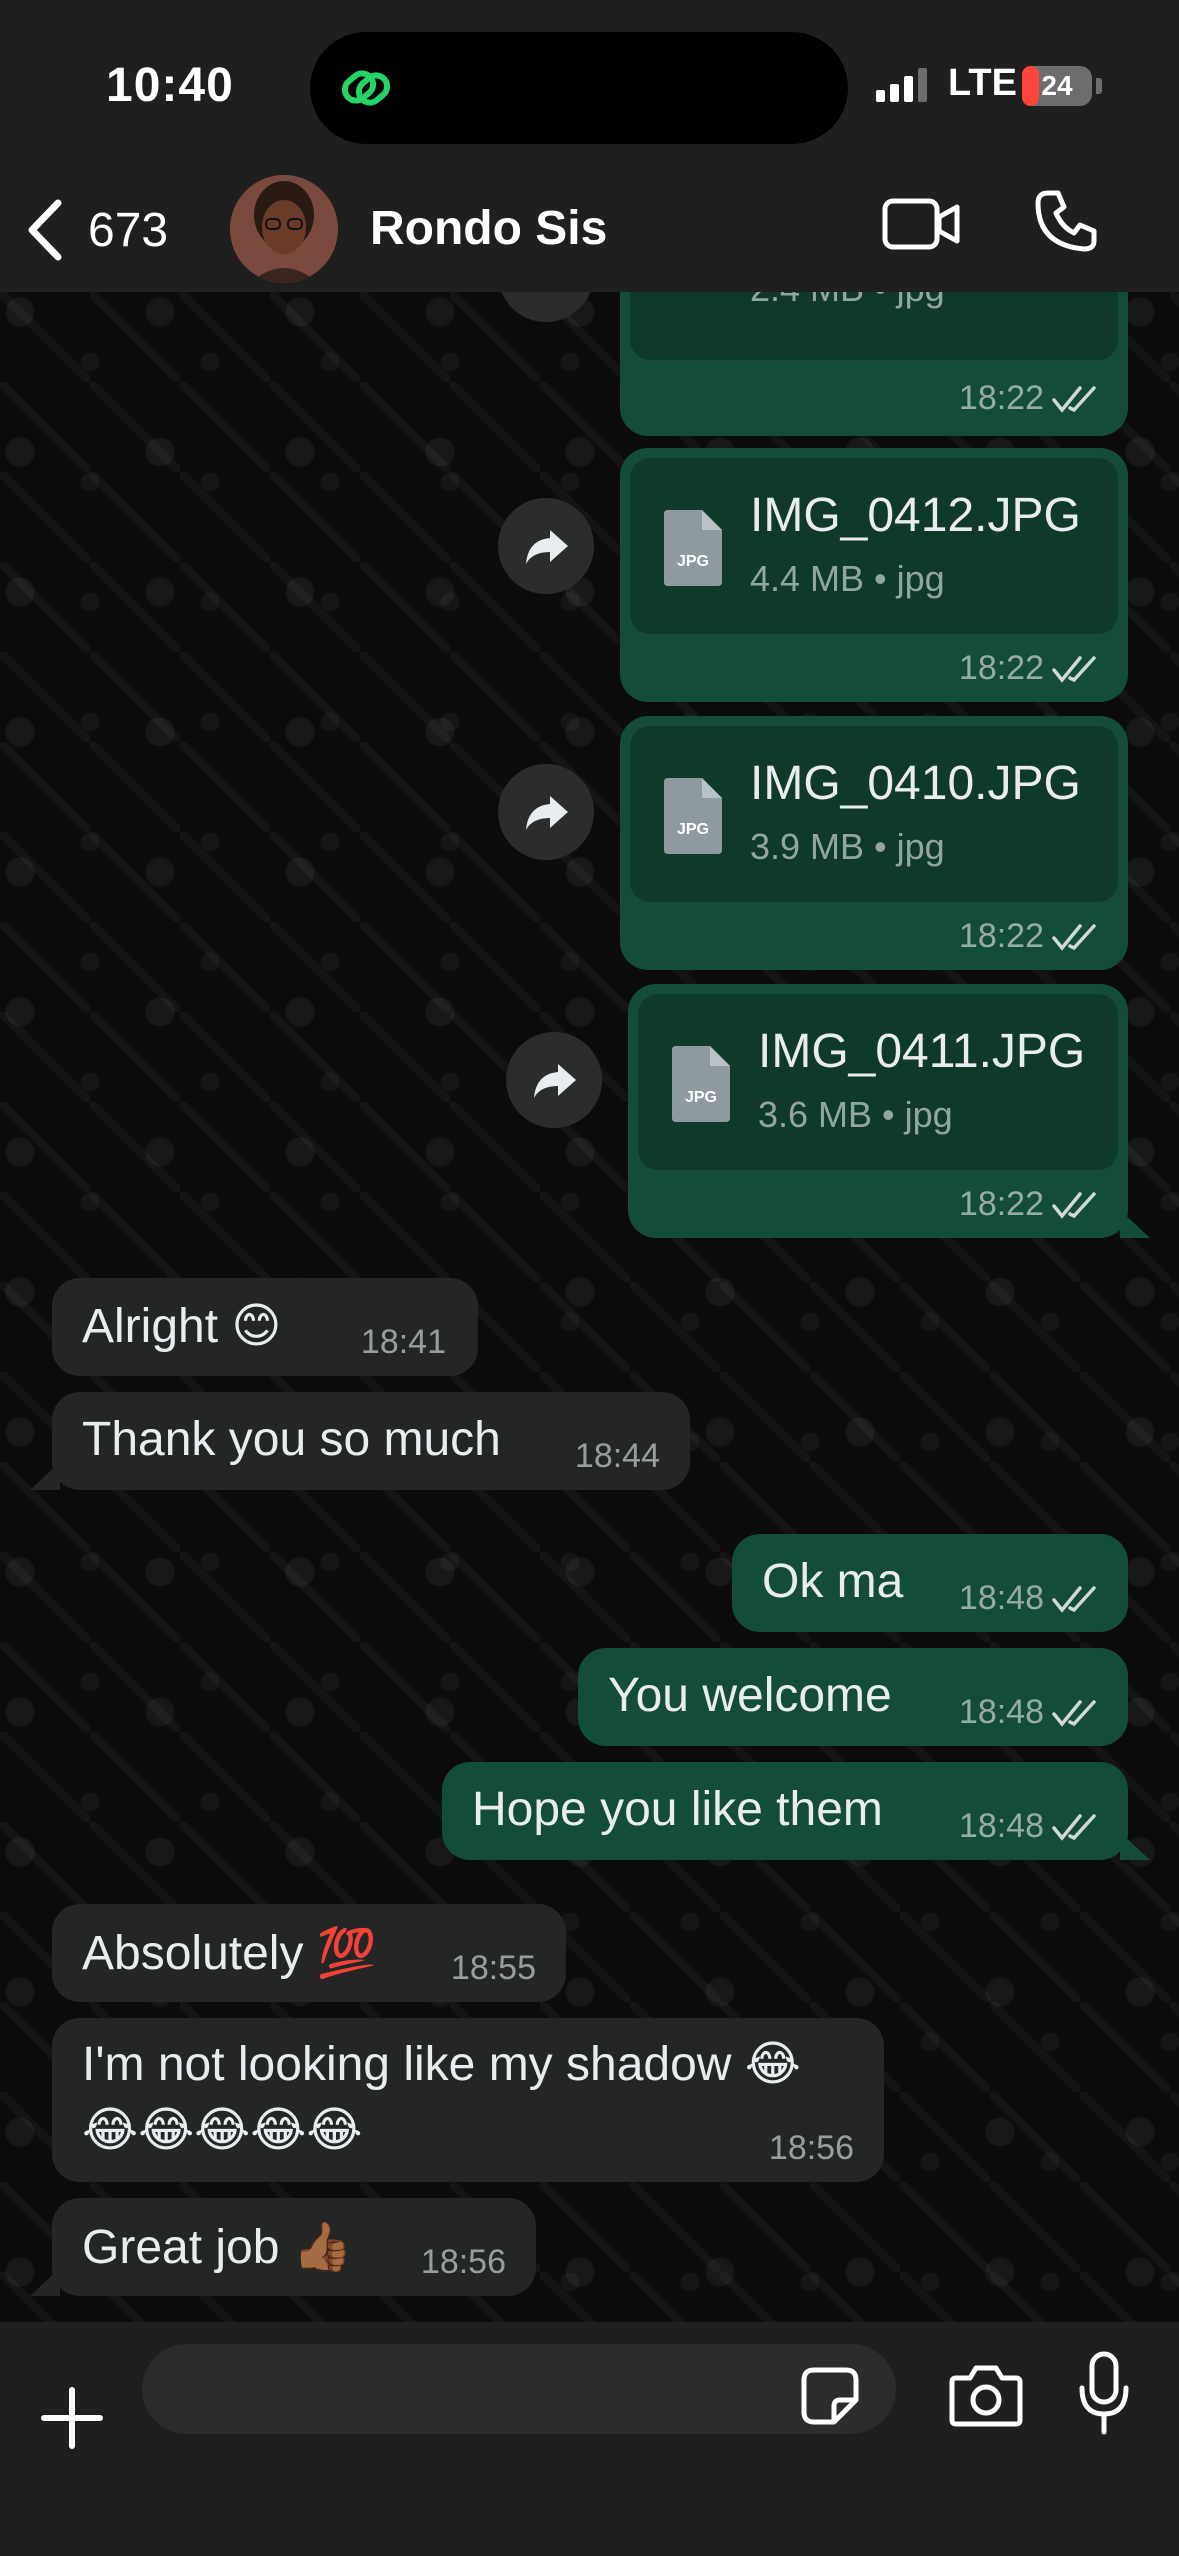 The height and width of the screenshot is (2556, 1179). I want to click on incoming-message: Great job 👍🏾 18:56, so click(283, 2247).